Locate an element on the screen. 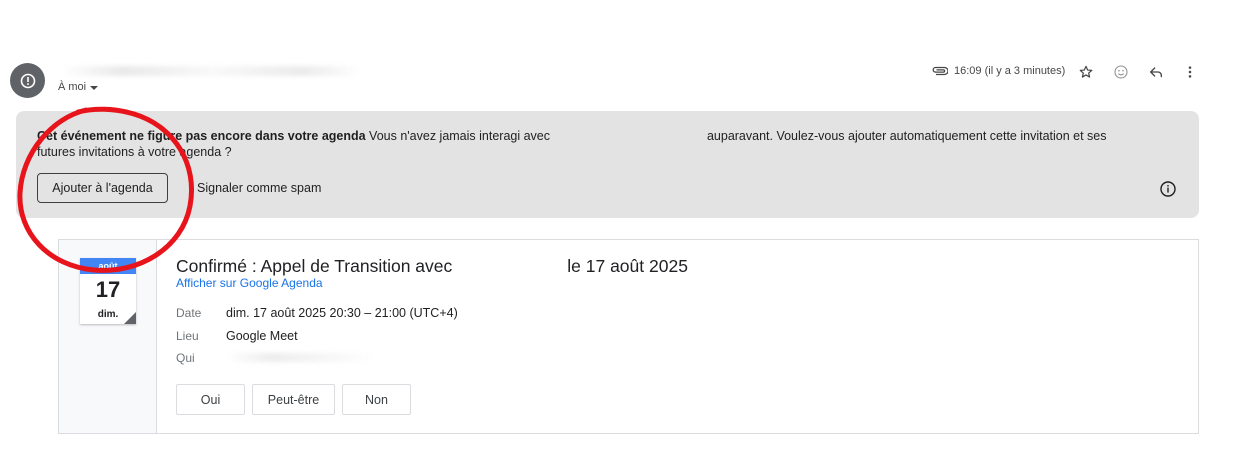 The image size is (1237, 455). who-label: Qui is located at coordinates (185, 358).